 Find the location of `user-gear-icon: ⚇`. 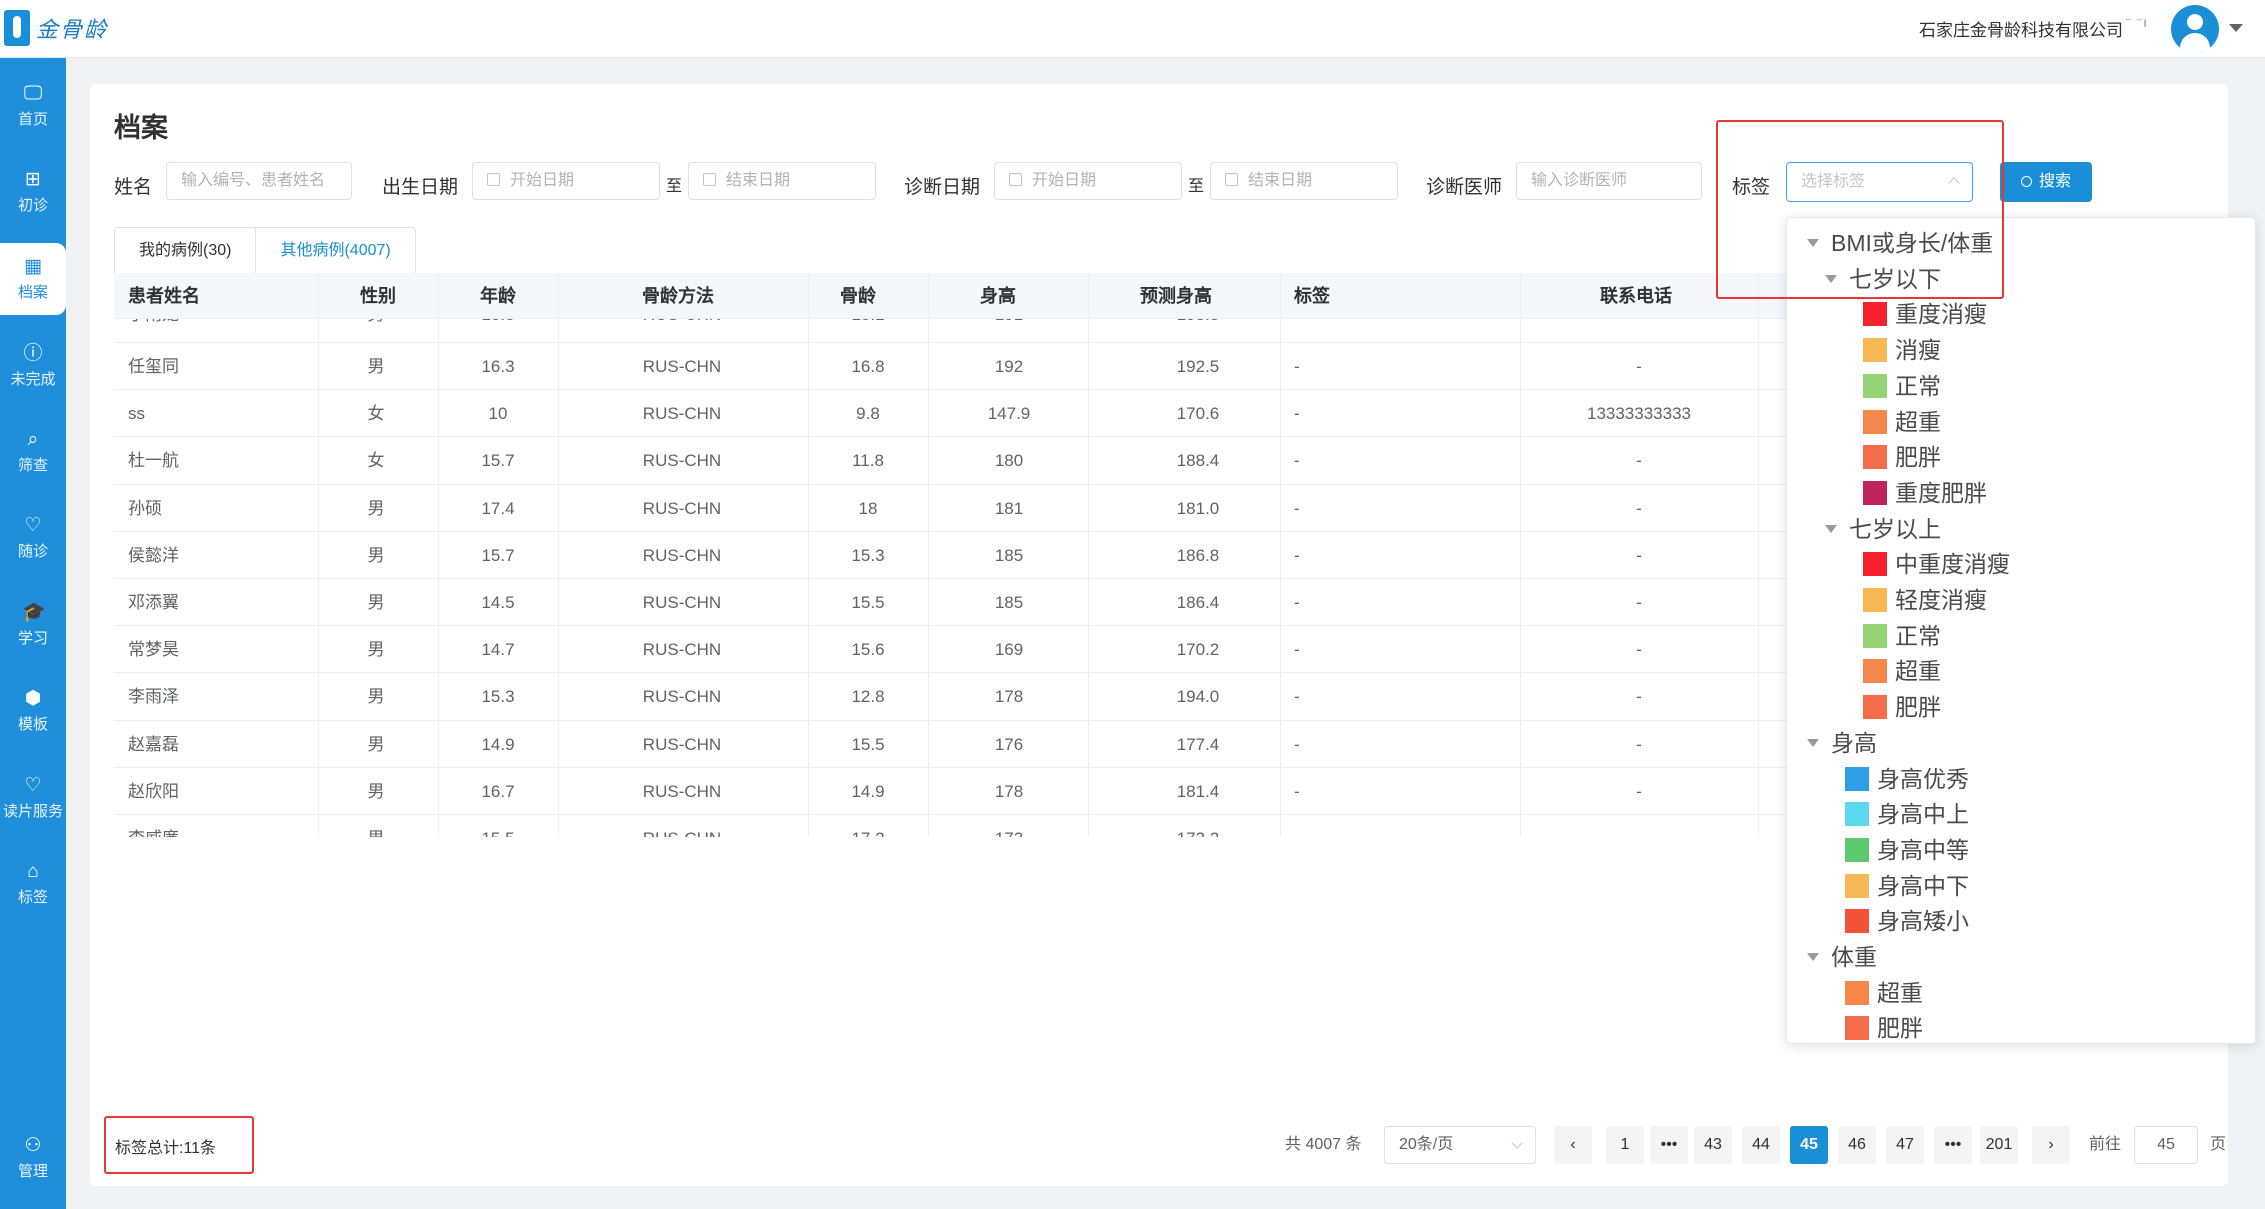

user-gear-icon: ⚇ is located at coordinates (33, 1145).